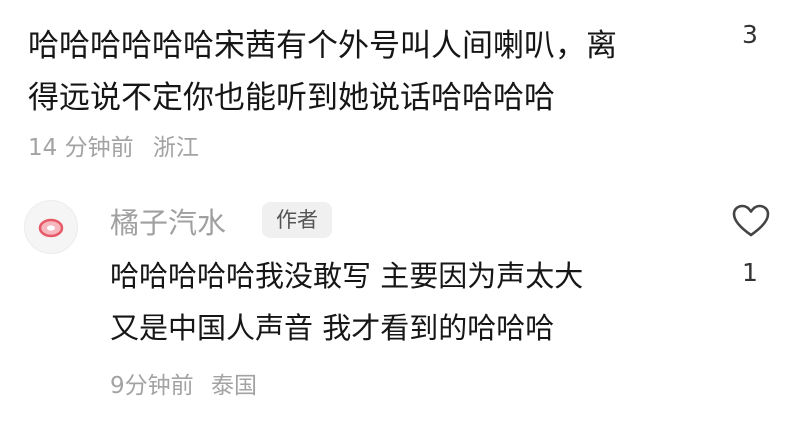  Describe the element at coordinates (347, 276) in the screenshot. I see `reply-text-line: 哈哈哈哈哈我没敢写 主要因为声太大` at that location.